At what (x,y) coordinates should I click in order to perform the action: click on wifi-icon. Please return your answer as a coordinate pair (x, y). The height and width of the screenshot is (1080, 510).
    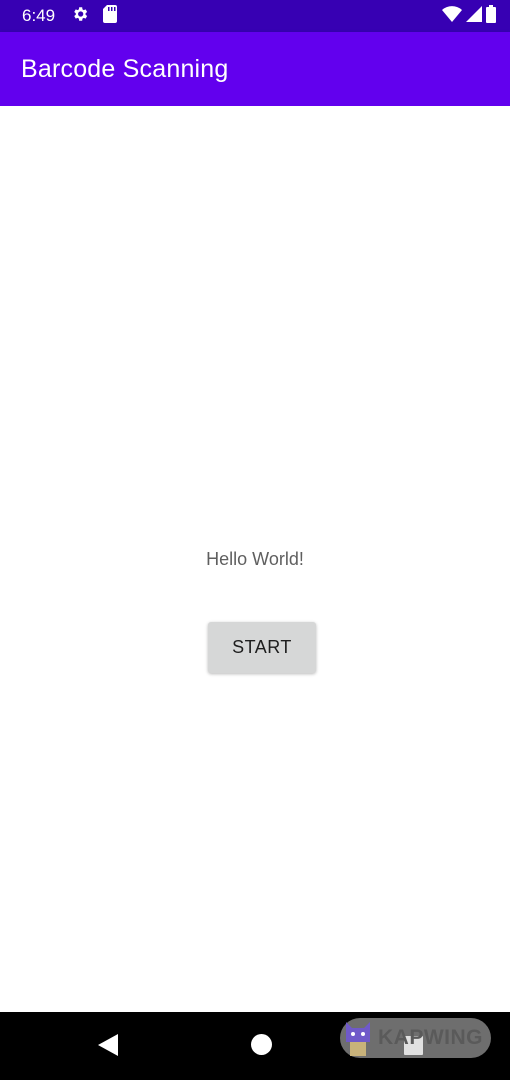
    Looking at the image, I should click on (452, 16).